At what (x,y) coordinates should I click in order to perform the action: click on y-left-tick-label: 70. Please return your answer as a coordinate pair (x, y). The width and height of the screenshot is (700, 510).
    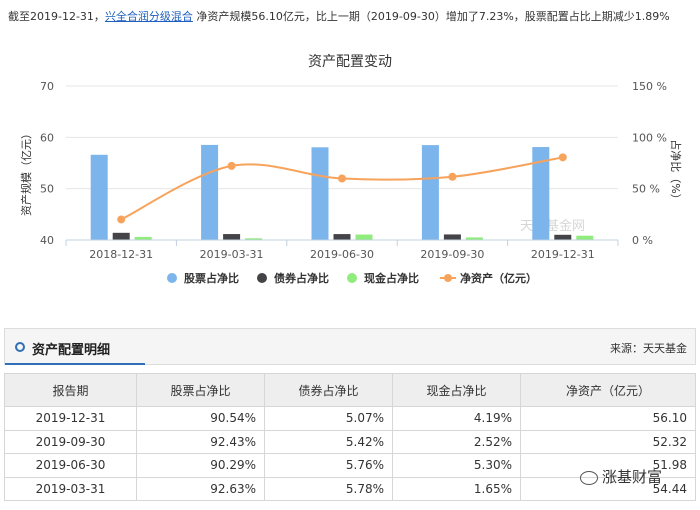
    Looking at the image, I should click on (47, 86).